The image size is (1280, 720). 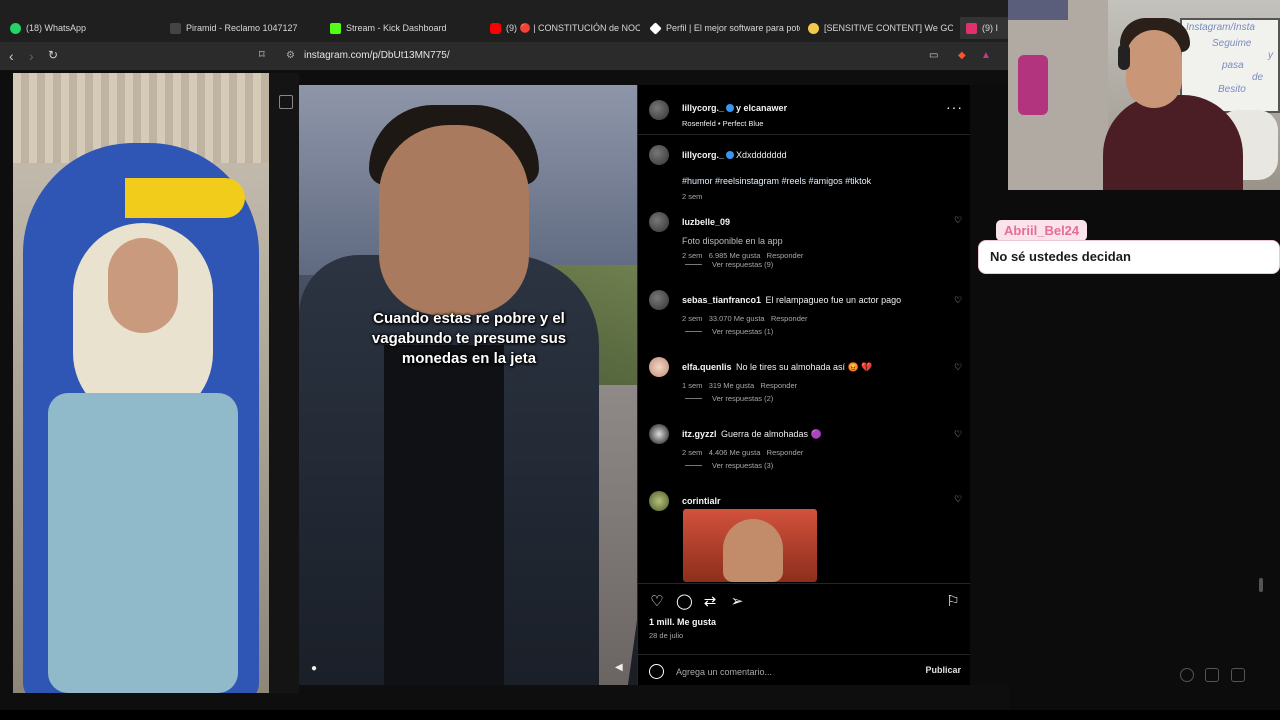 What do you see at coordinates (954, 107) in the screenshot?
I see `more-options-icon: ···` at bounding box center [954, 107].